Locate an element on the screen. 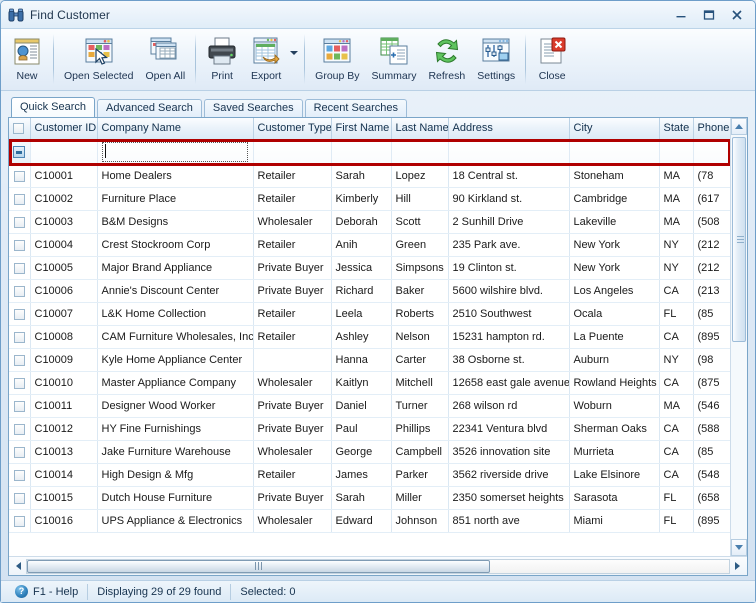 The height and width of the screenshot is (603, 756). minimize-button is located at coordinates (681, 15).